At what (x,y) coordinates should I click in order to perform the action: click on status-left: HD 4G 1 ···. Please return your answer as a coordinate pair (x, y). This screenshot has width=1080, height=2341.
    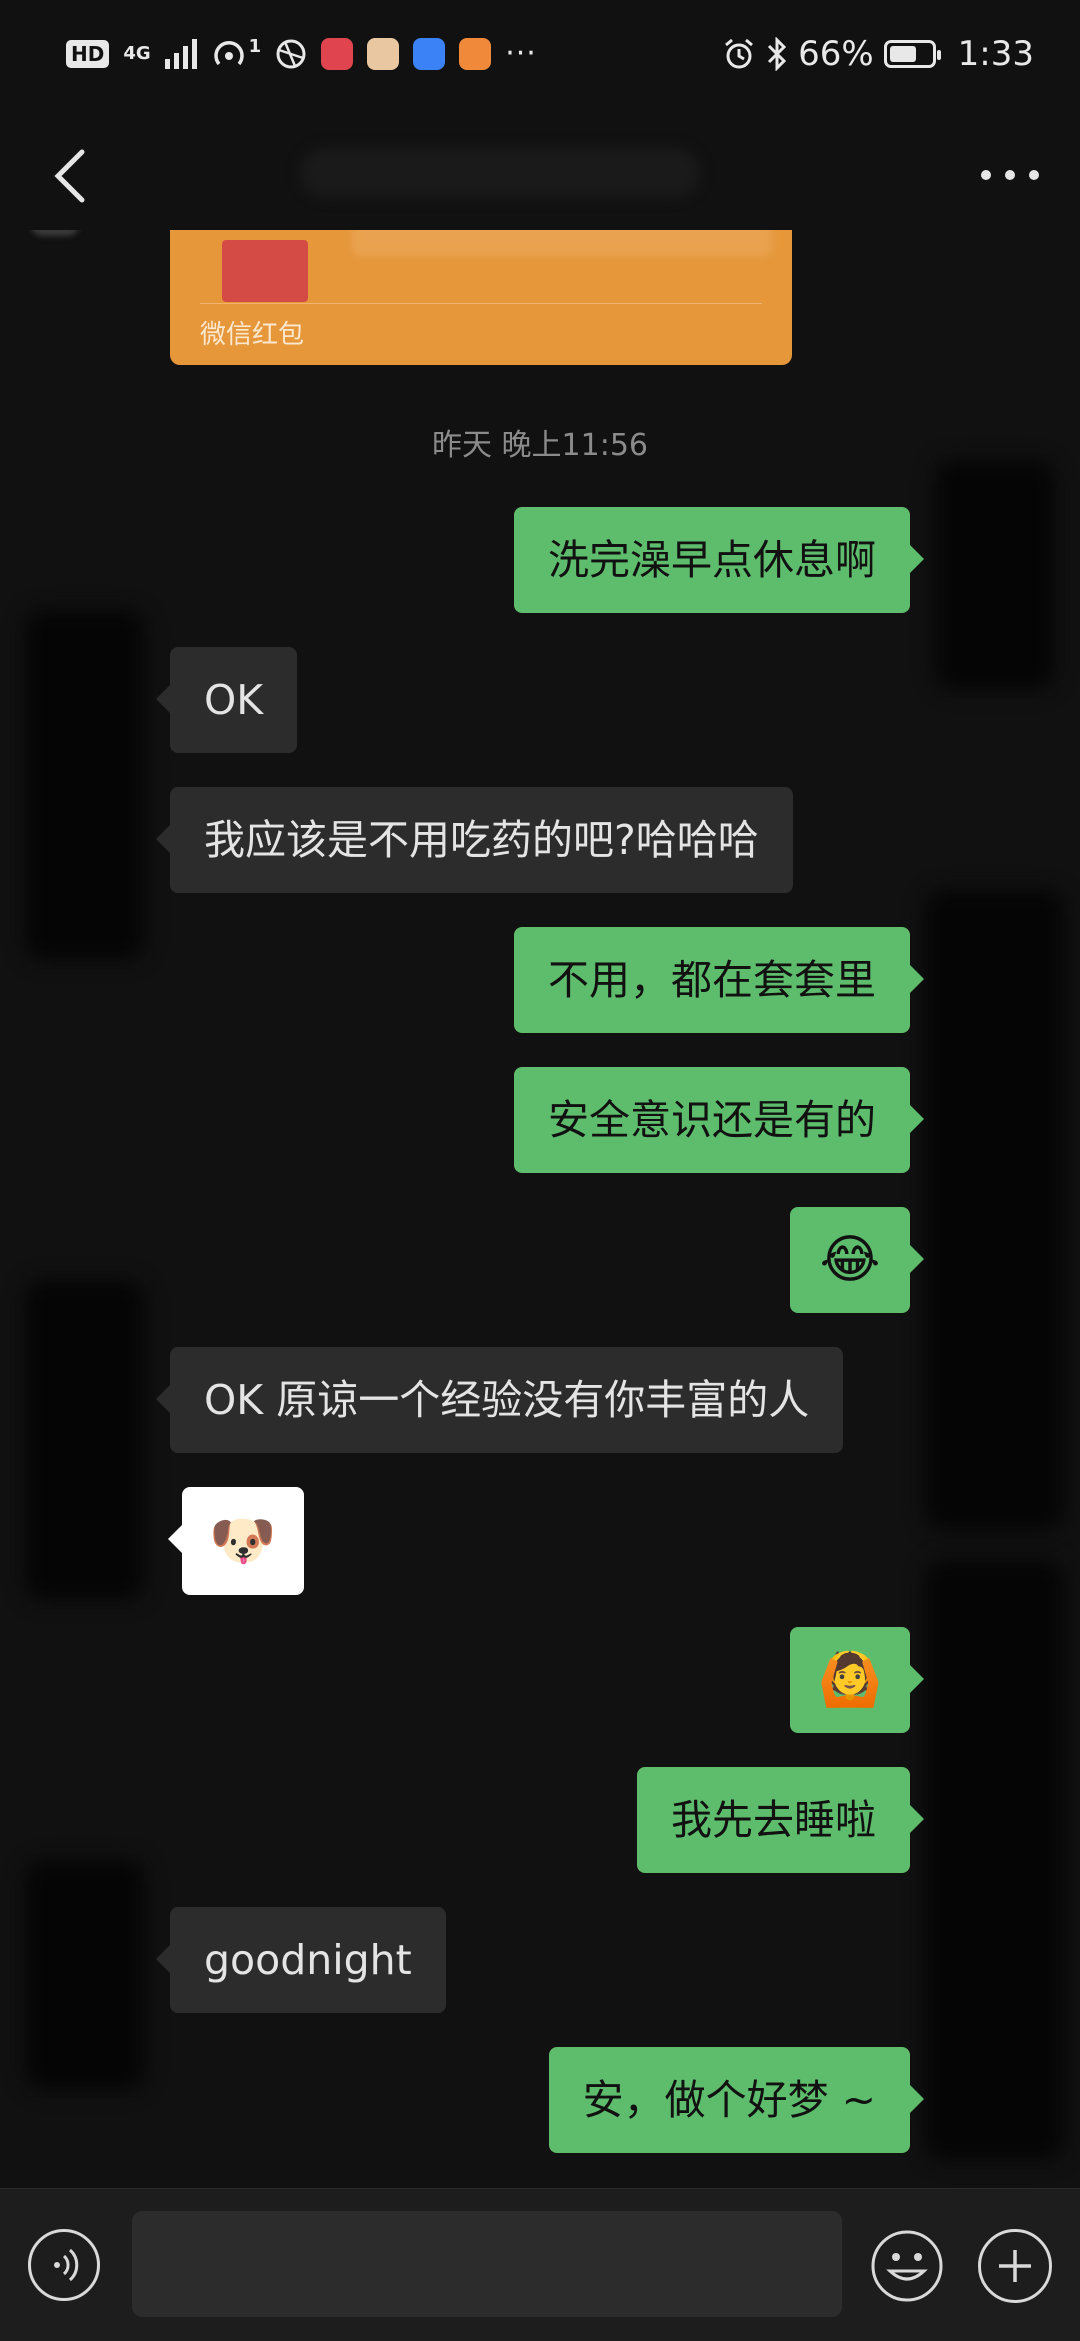
    Looking at the image, I should click on (301, 53).